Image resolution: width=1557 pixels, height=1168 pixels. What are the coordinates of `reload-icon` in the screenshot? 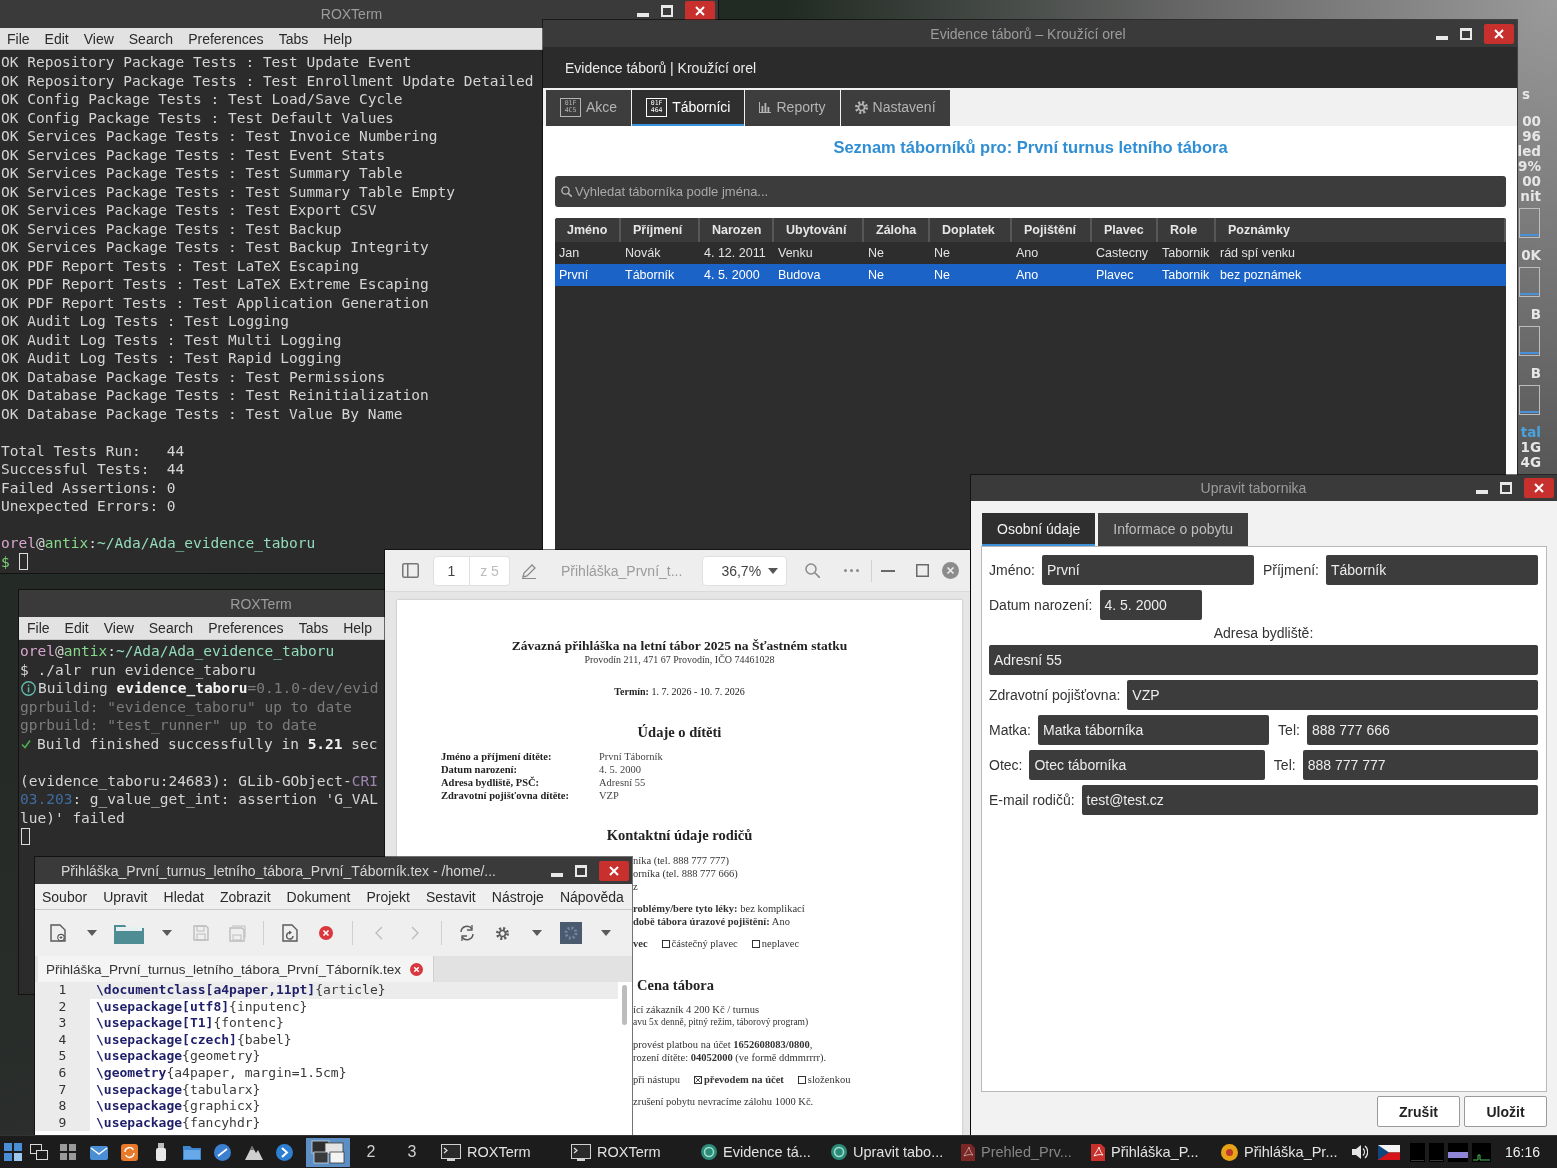 It's located at (467, 933).